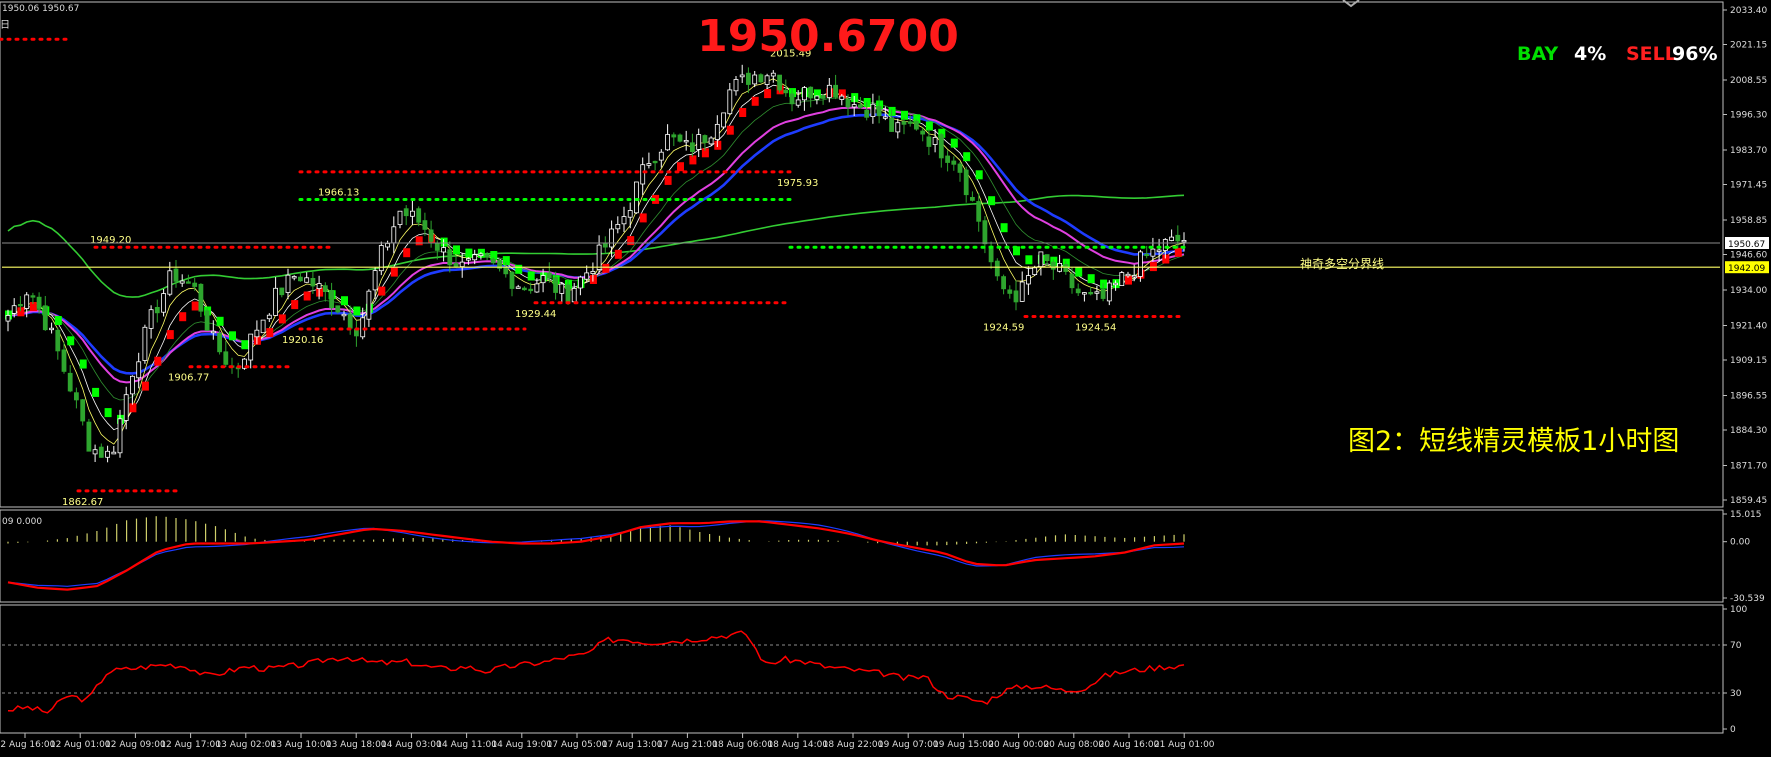 This screenshot has height=757, width=1771. What do you see at coordinates (1738, 610) in the screenshot?
I see `oscillator-tick-label: 100` at bounding box center [1738, 610].